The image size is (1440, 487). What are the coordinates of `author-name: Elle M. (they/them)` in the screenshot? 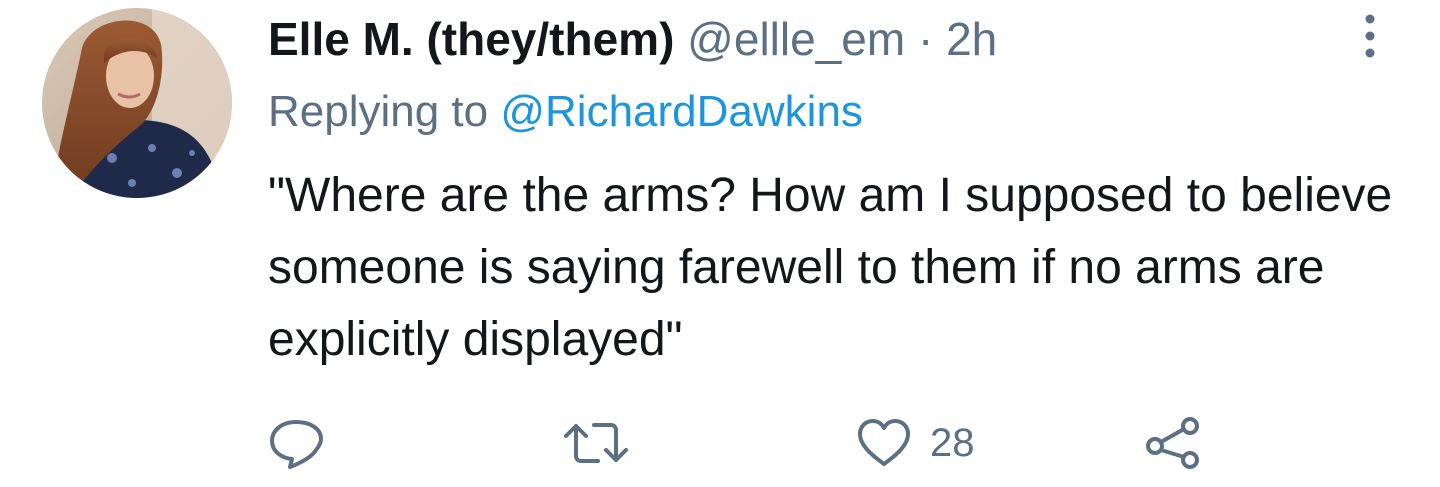 It's located at (471, 39).